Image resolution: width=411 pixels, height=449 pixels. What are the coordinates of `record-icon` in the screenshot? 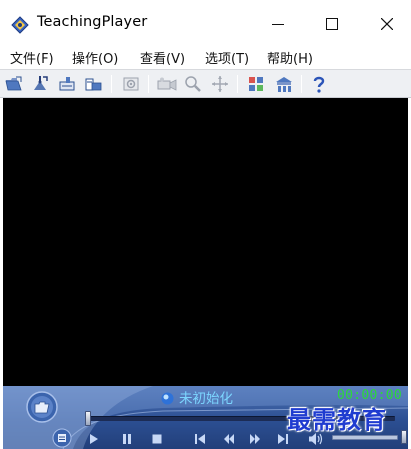 It's located at (167, 84).